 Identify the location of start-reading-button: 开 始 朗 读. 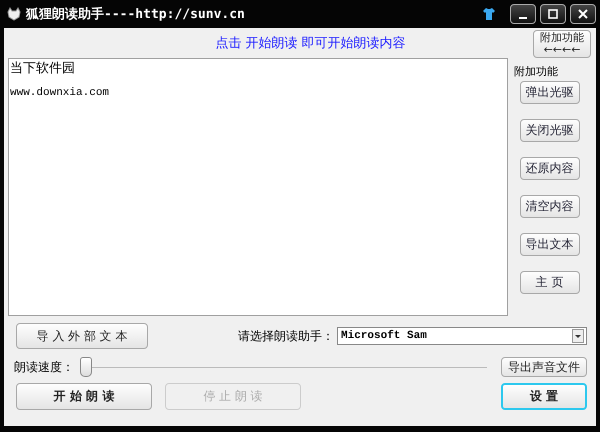
(84, 396).